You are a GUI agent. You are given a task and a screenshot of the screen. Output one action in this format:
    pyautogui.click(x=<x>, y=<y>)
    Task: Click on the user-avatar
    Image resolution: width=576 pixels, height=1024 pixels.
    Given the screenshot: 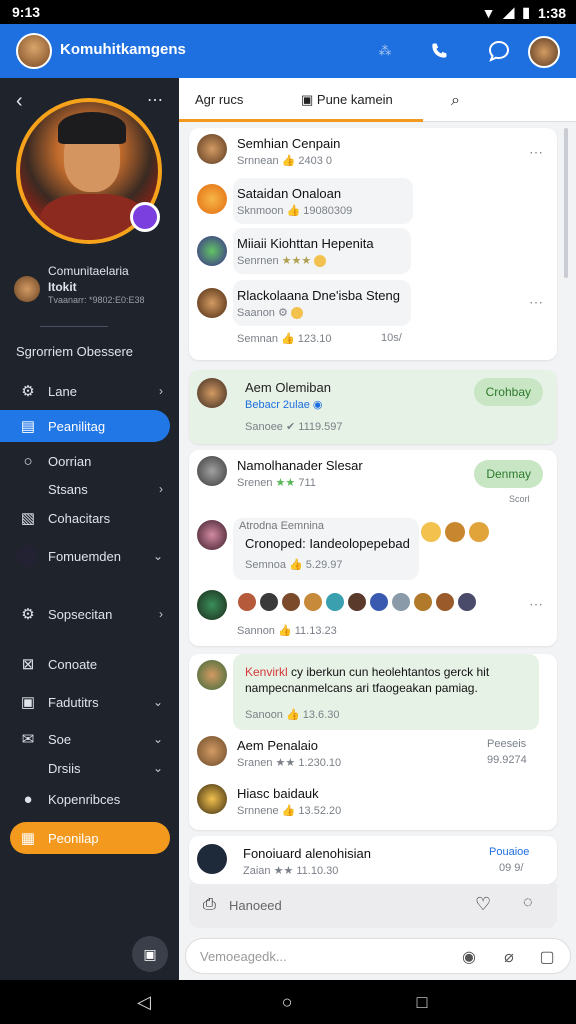 What is the action you would take?
    pyautogui.click(x=544, y=52)
    